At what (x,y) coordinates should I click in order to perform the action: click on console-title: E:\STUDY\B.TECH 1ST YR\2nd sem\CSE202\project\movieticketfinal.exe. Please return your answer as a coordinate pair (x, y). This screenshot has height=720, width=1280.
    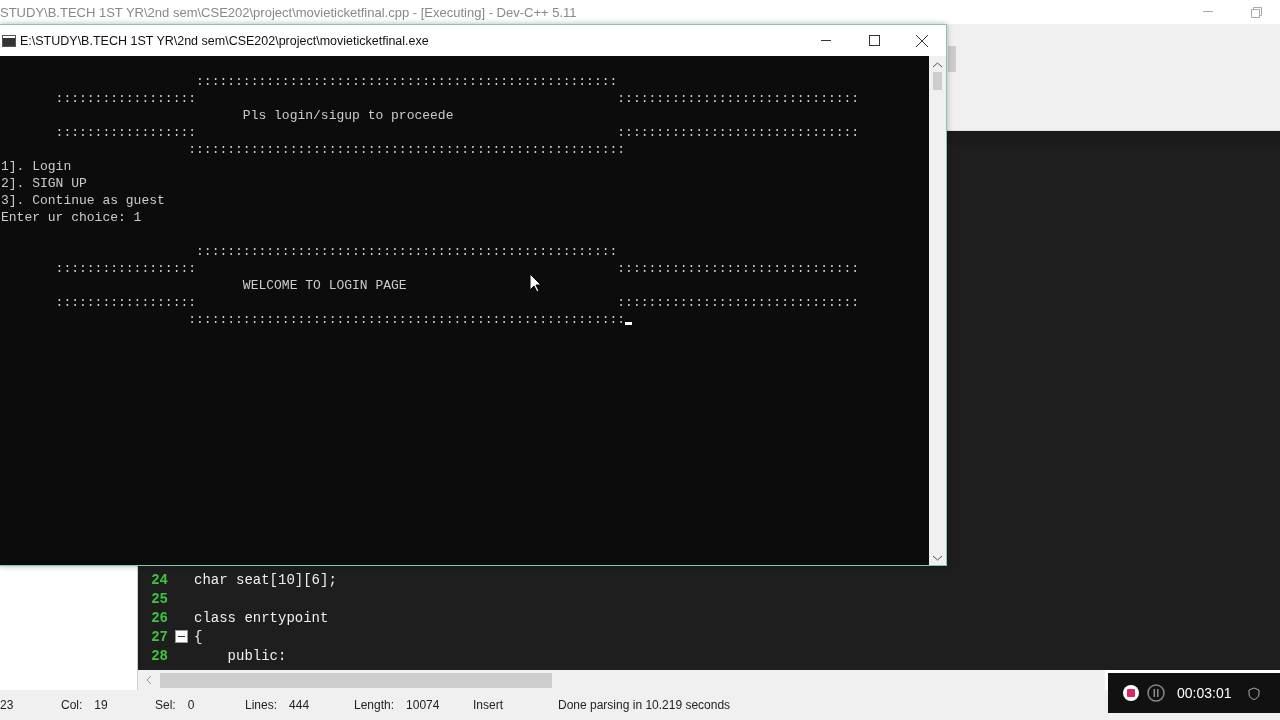
    Looking at the image, I should click on (225, 40).